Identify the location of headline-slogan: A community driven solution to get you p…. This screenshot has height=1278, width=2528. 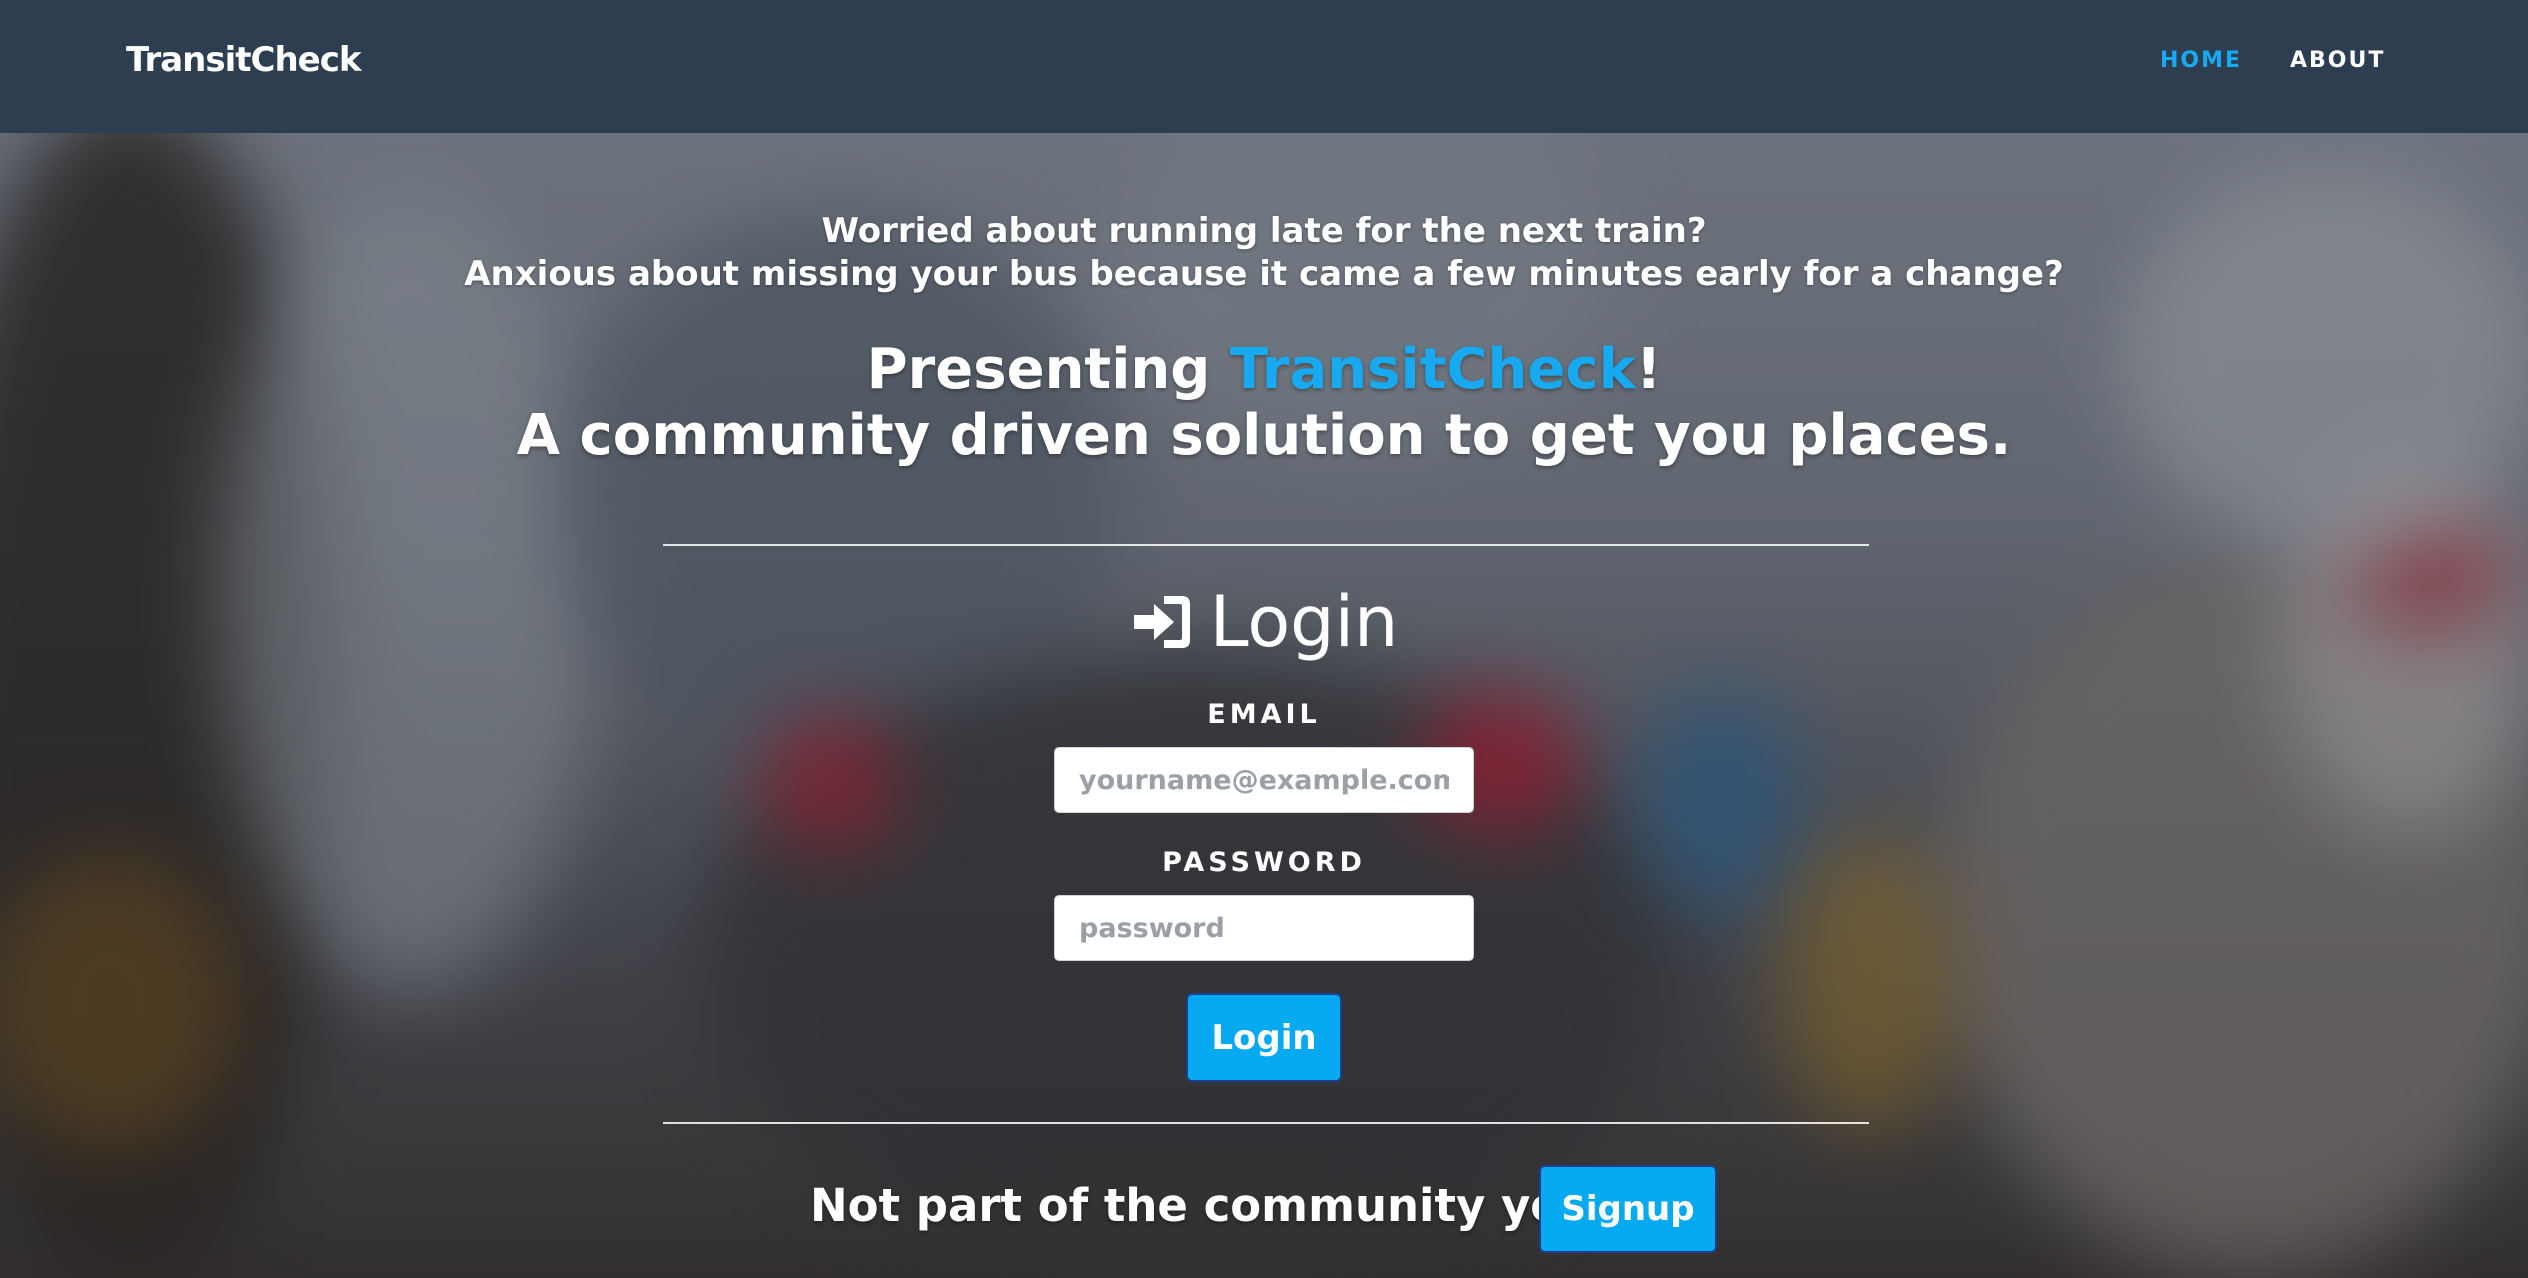
(1264, 435).